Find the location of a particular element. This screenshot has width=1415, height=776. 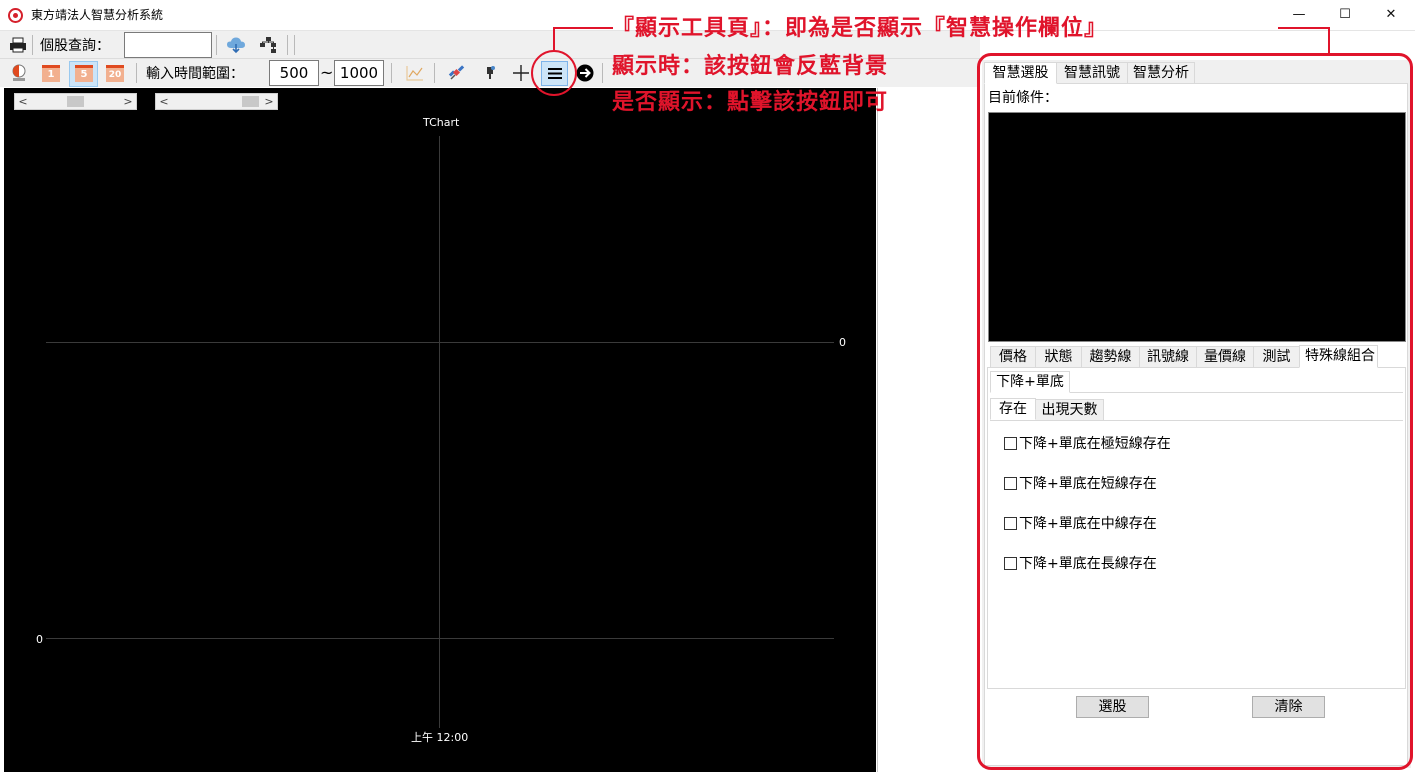

printer-icon is located at coordinates (18, 45).